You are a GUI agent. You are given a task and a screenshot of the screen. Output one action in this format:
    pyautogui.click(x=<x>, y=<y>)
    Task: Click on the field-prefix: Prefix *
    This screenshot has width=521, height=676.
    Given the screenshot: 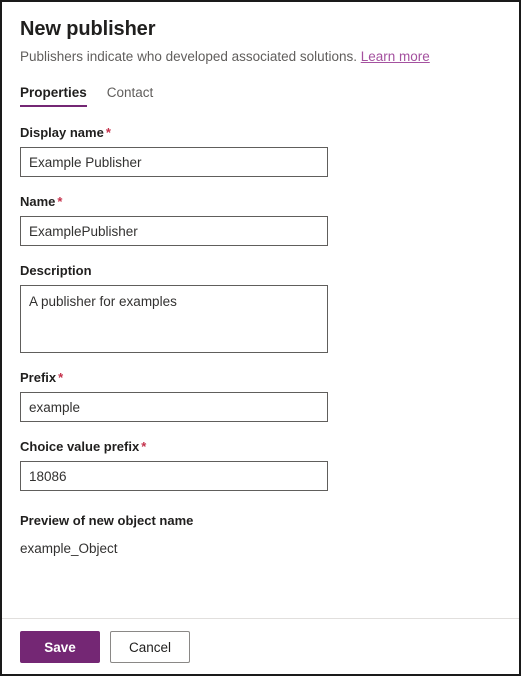 What is the action you would take?
    pyautogui.click(x=260, y=395)
    